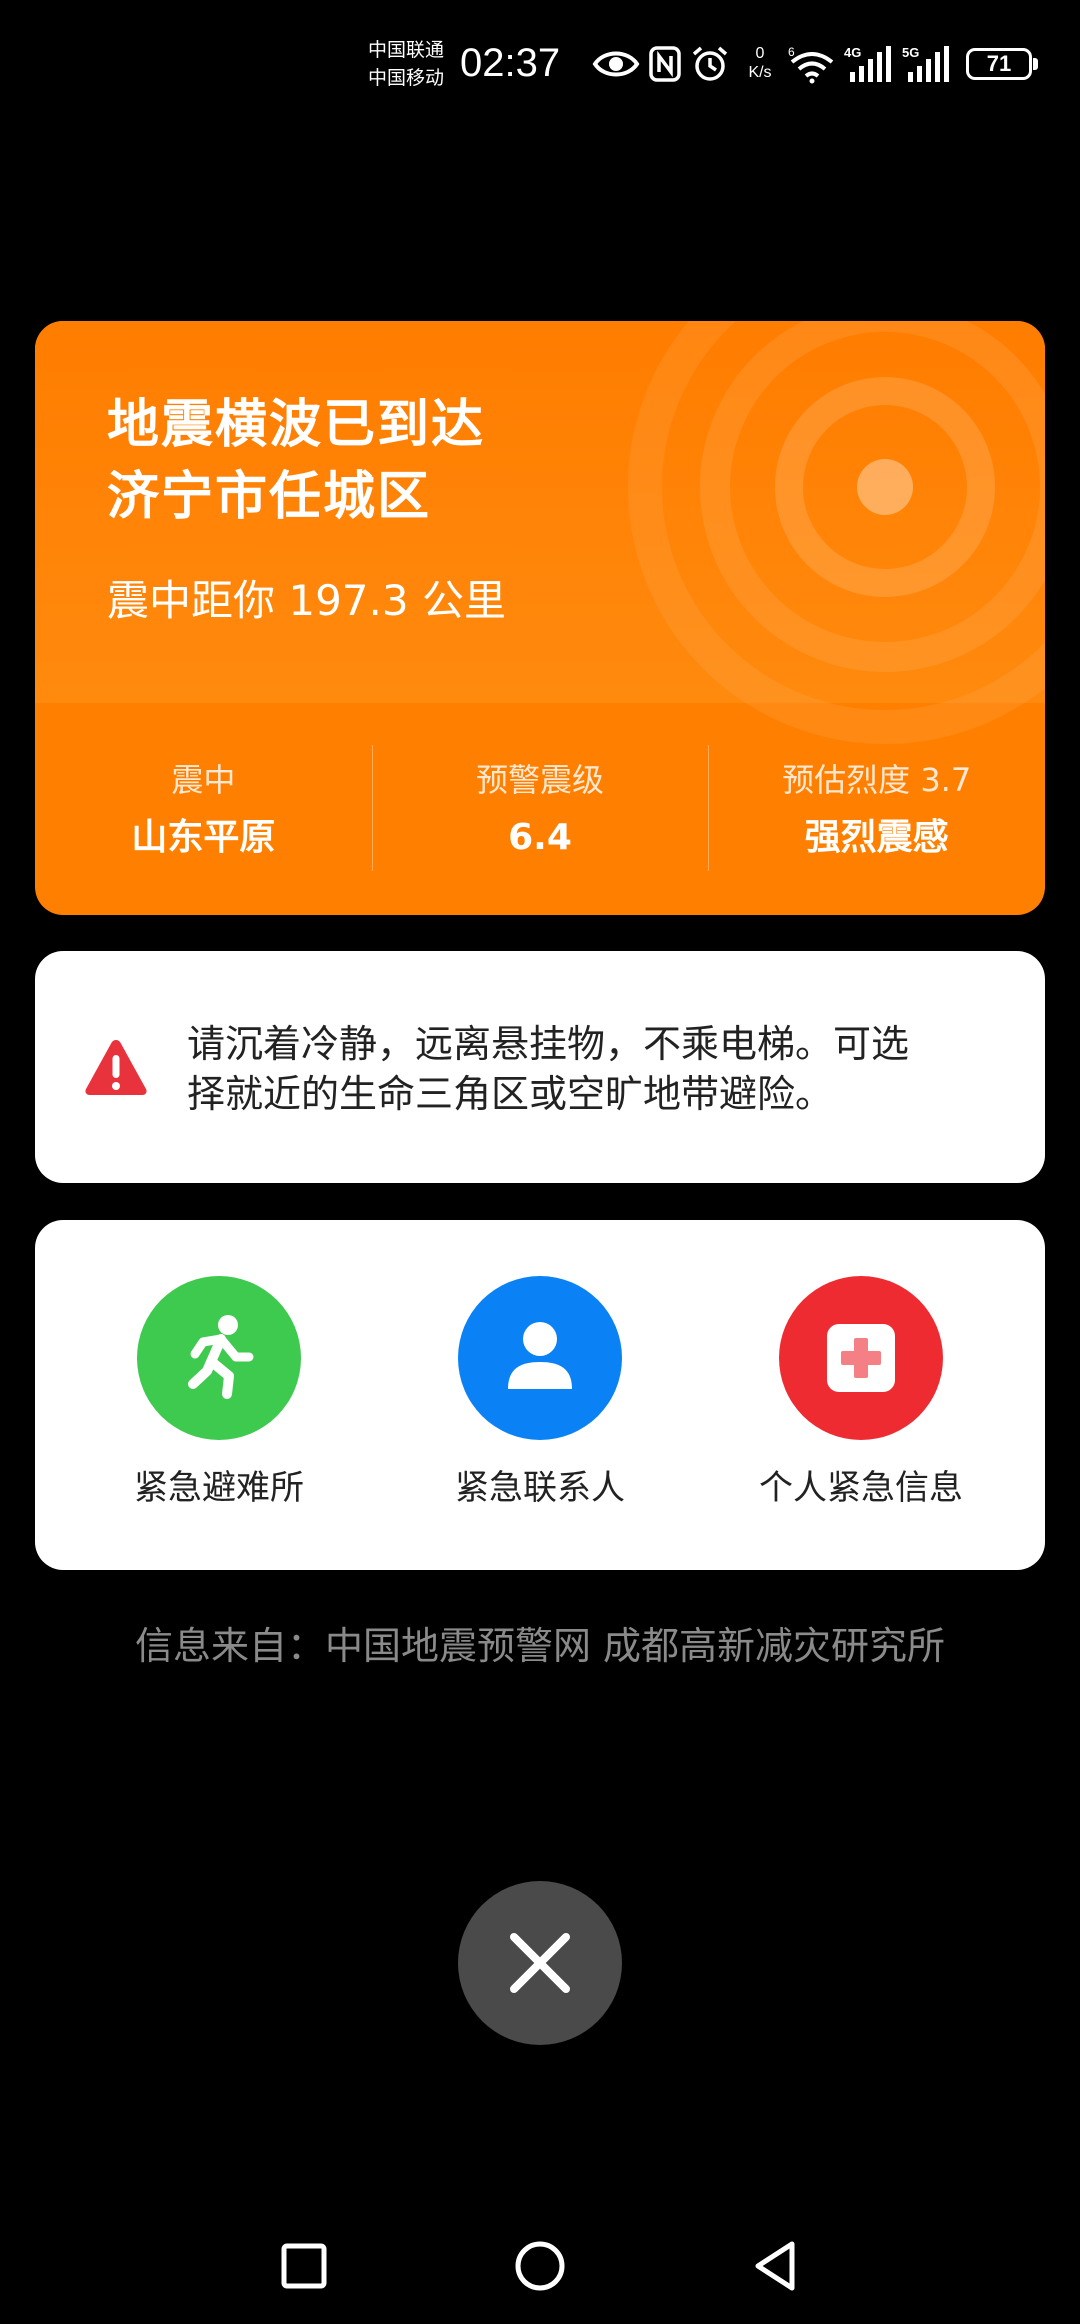  What do you see at coordinates (760, 53) in the screenshot?
I see `net-speed-value: 0` at bounding box center [760, 53].